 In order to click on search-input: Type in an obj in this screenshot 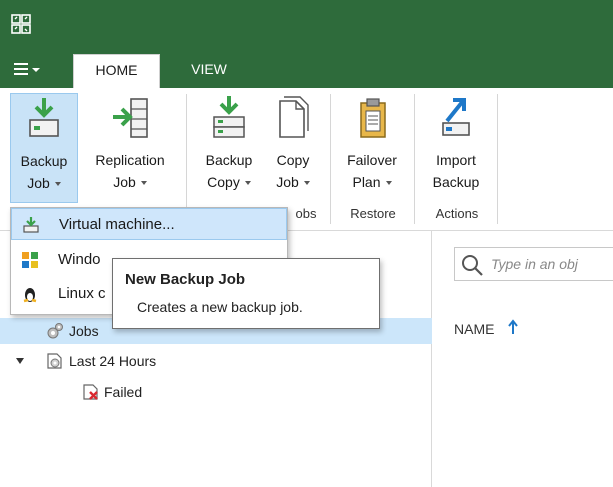, I will do `click(533, 264)`.